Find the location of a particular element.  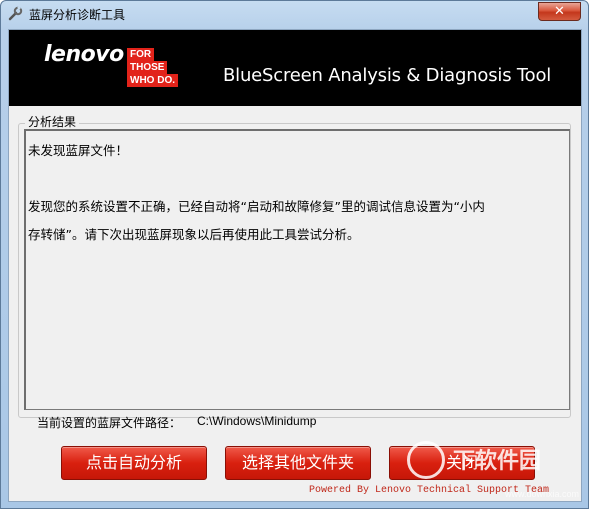

tagline-line: FOR is located at coordinates (141, 54).